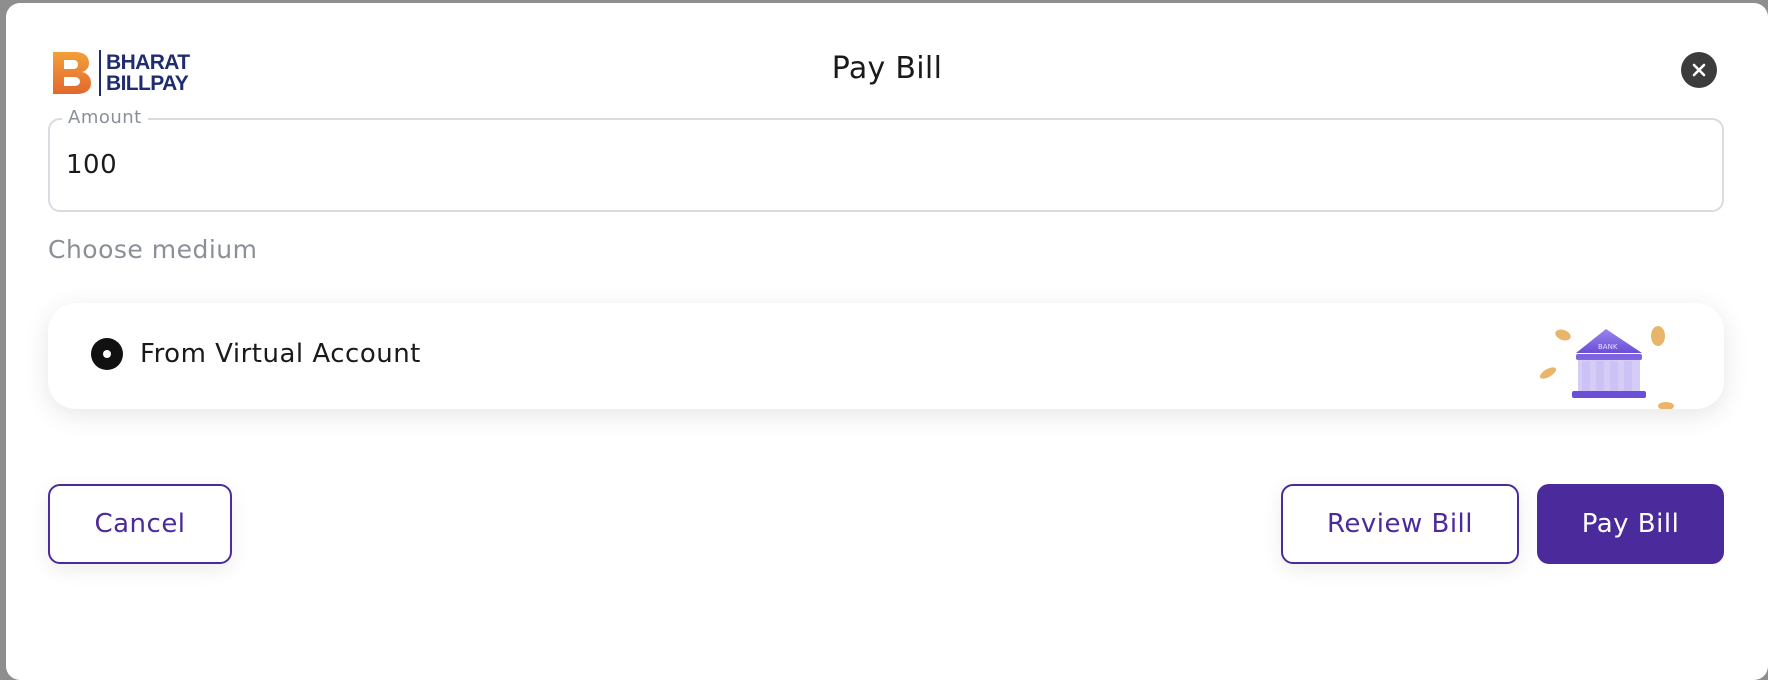 Image resolution: width=1768 pixels, height=680 pixels. What do you see at coordinates (886, 356) in the screenshot?
I see `medium-option-virtual-account: From Virtual Account BANK` at bounding box center [886, 356].